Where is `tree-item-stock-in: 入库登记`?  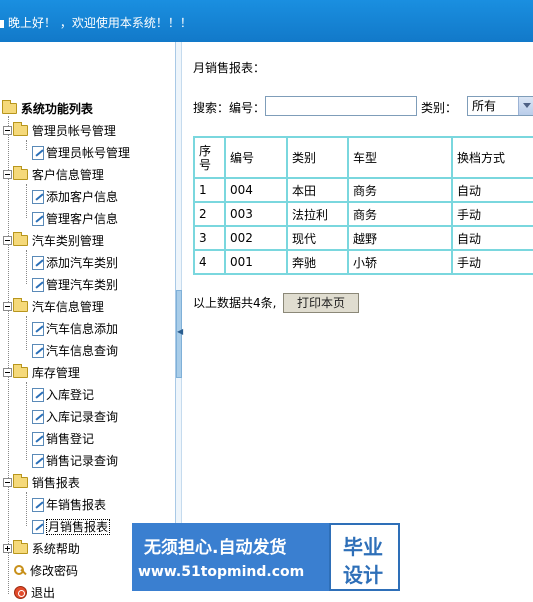 tree-item-stock-in: 入库登记 is located at coordinates (63, 395).